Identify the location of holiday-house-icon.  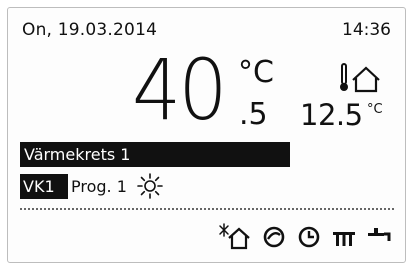
(235, 236).